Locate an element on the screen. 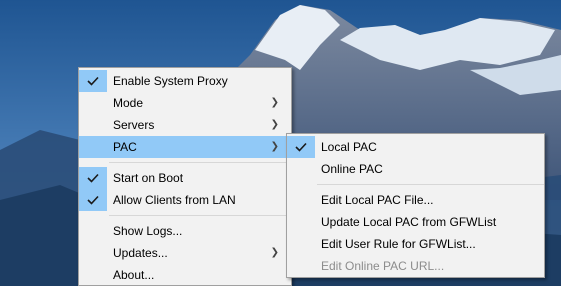  menu-item-label: Update Local PAC from GFWList is located at coordinates (409, 222).